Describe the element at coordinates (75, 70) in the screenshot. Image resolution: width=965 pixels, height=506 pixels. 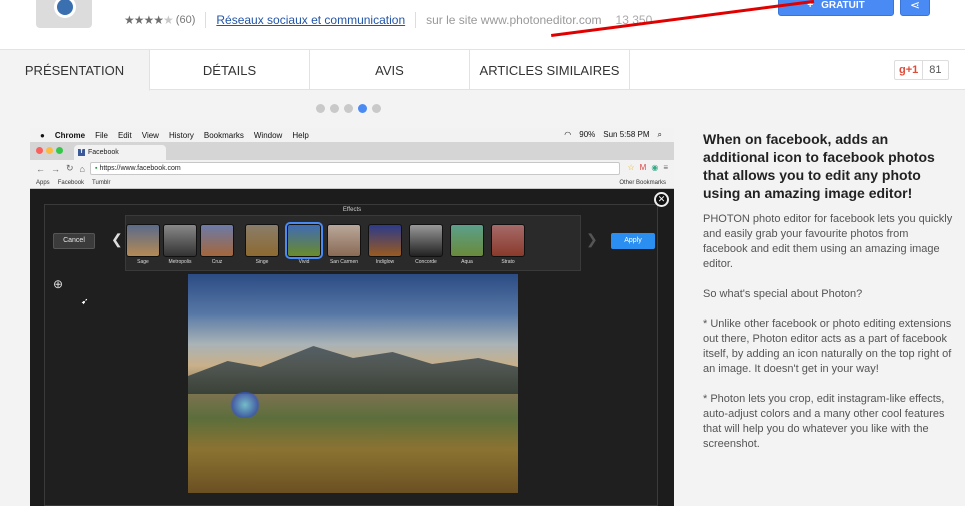
I see `tab-overview: PRÉSENTATION` at that location.